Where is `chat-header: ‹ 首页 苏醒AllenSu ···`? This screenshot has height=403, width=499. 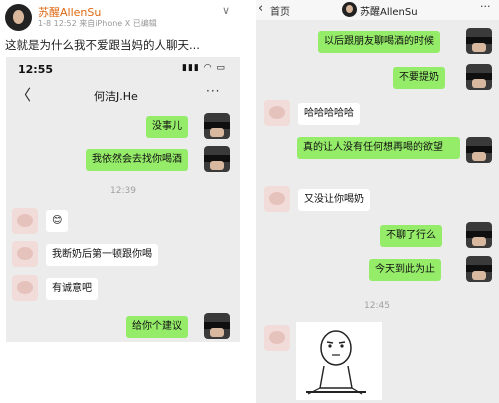 chat-header: ‹ 首页 苏醒AllenSu ··· is located at coordinates (377, 10).